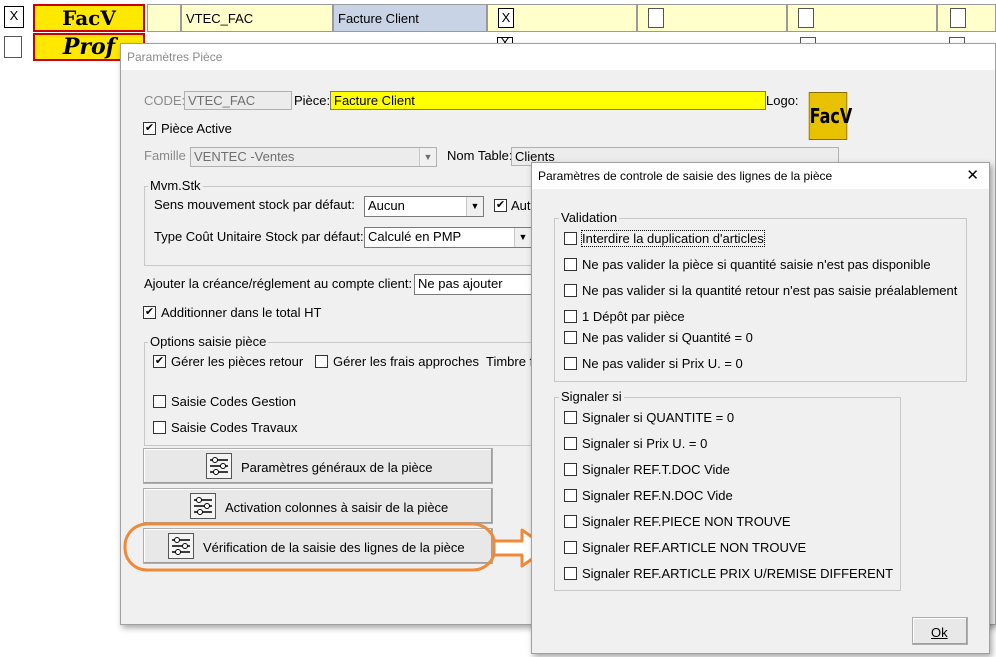 This screenshot has height=657, width=996. I want to click on options-group-label: Options saisie pièce, so click(208, 341).